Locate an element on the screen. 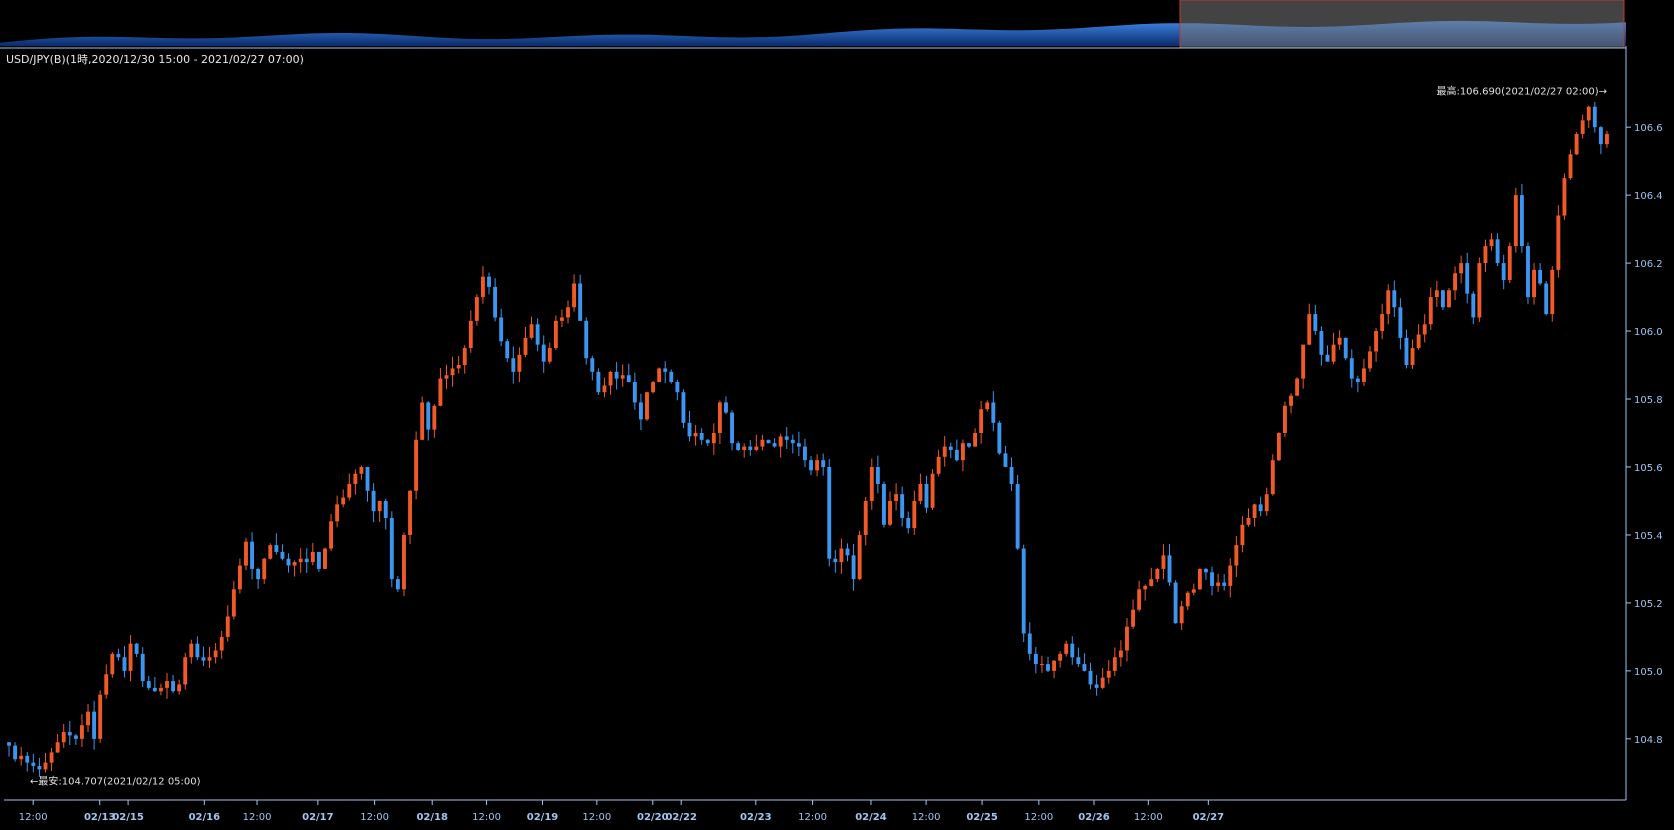  x-tick-label: 02/15 is located at coordinates (128, 817).